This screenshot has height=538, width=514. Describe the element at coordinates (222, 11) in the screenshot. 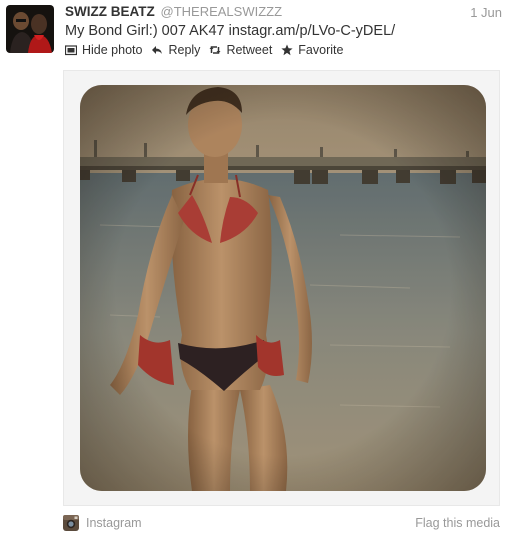

I see `username: @THEREALSWIZZZ` at that location.